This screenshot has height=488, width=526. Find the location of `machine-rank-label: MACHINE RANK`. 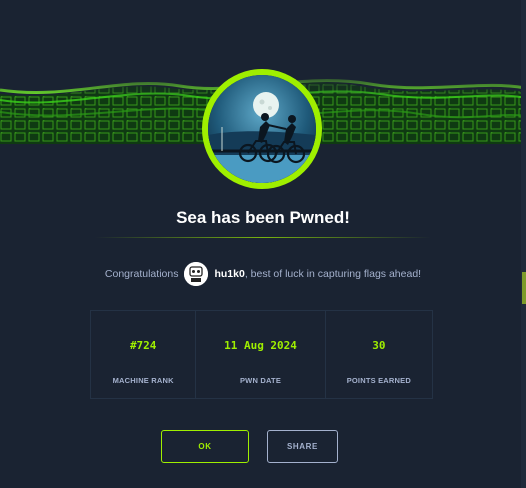

machine-rank-label: MACHINE RANK is located at coordinates (143, 380).